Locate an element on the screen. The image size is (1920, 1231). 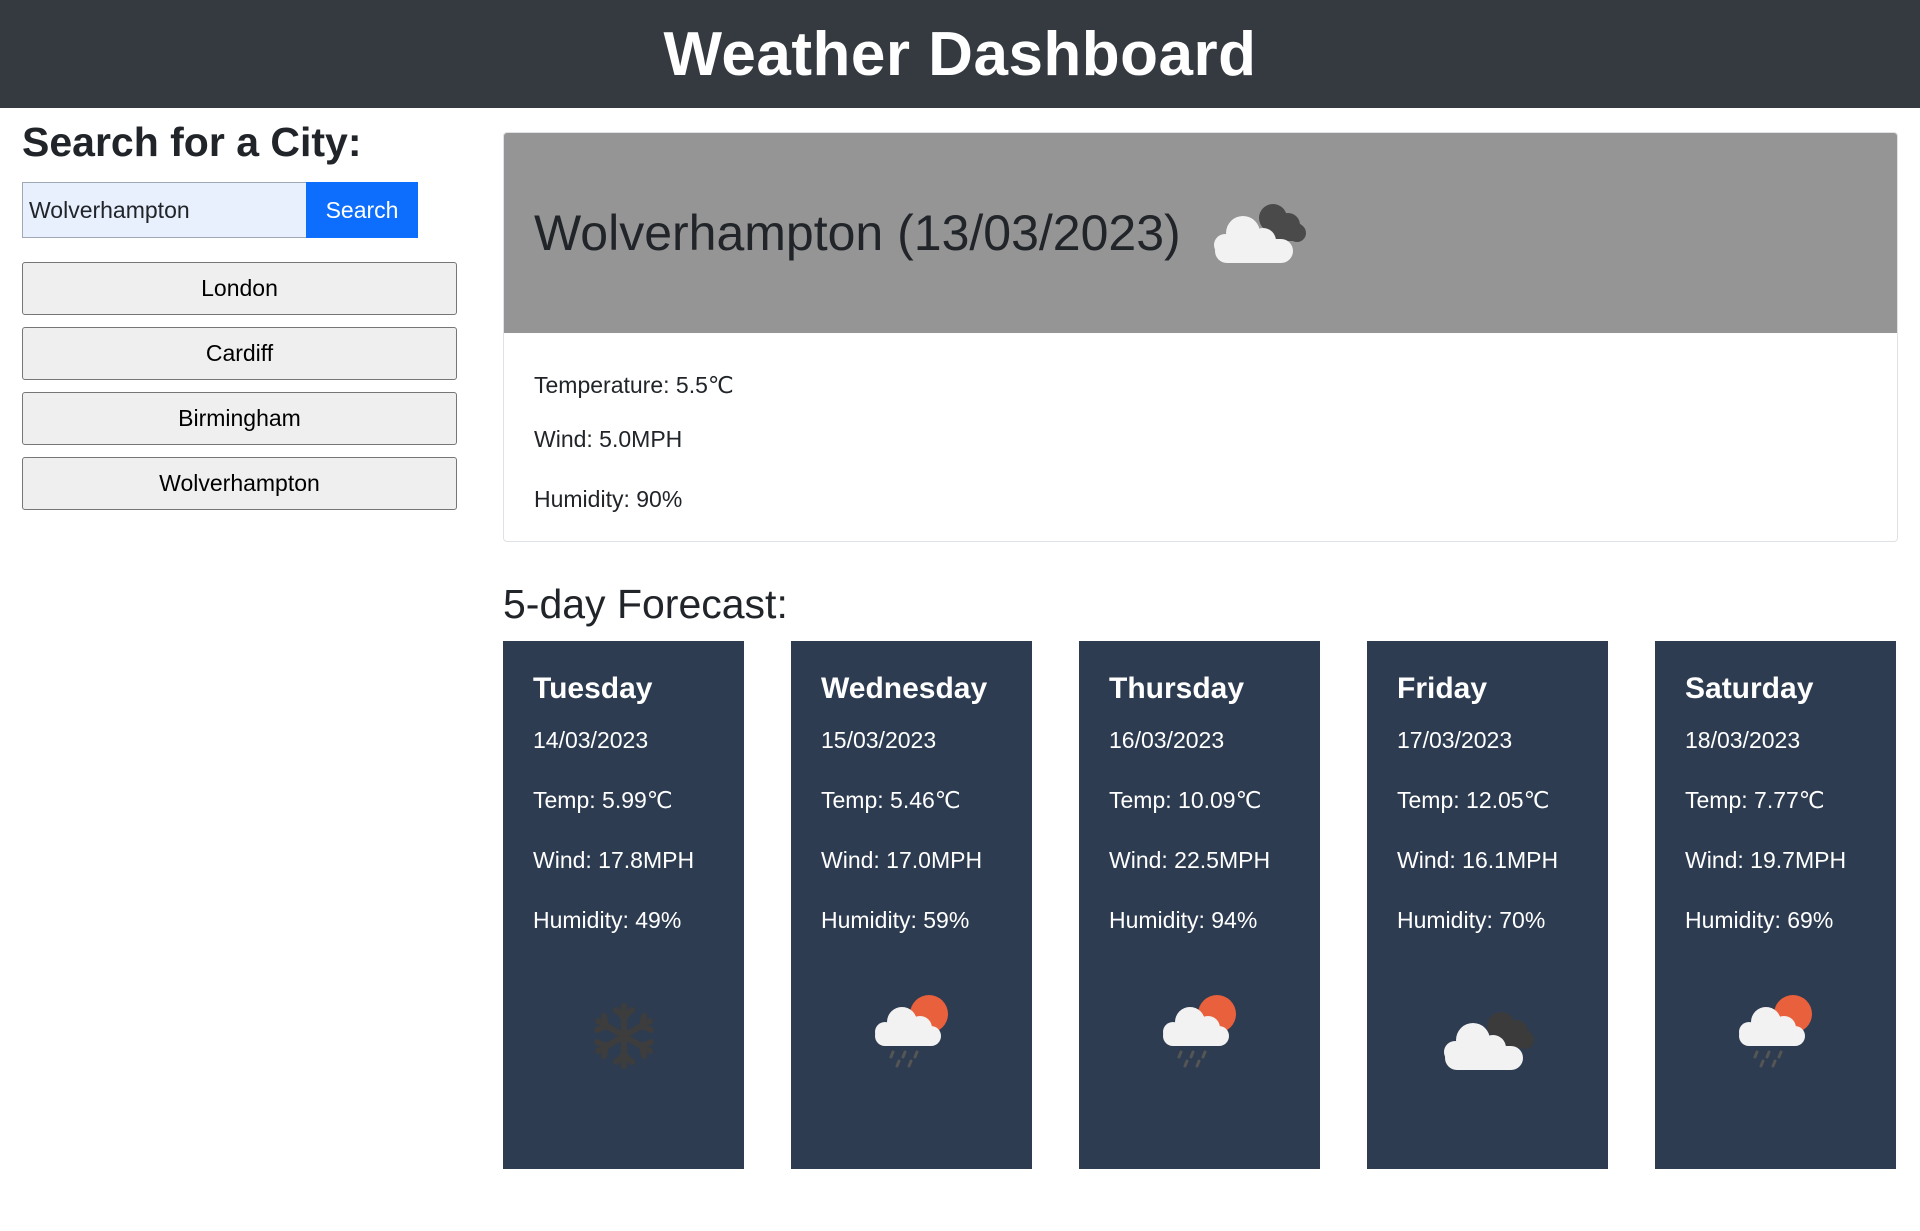
forecast-title: 5-day Forecast: is located at coordinates (645, 604).